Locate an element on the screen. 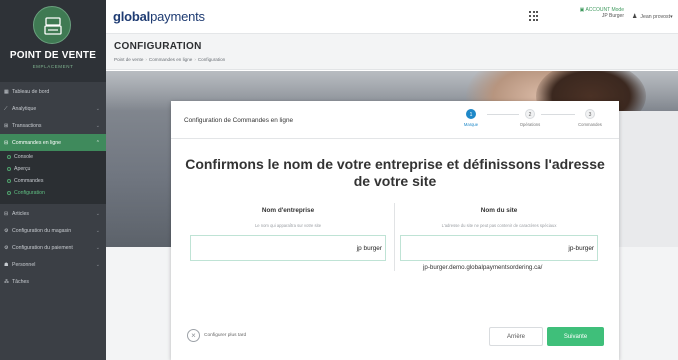  sidebar-item-label: Personnel is located at coordinates (24, 264).